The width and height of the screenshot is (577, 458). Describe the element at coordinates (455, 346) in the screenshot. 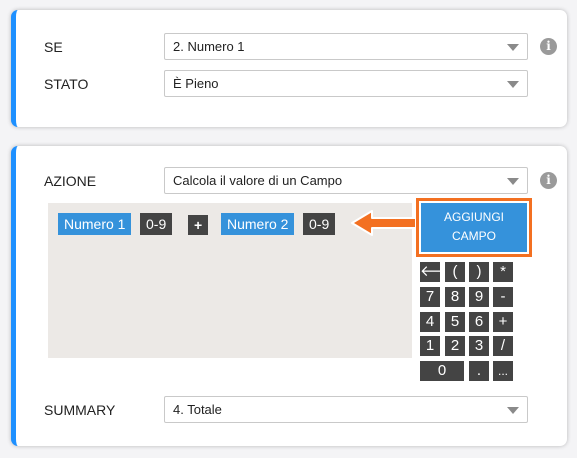

I see `key-2: 2` at that location.